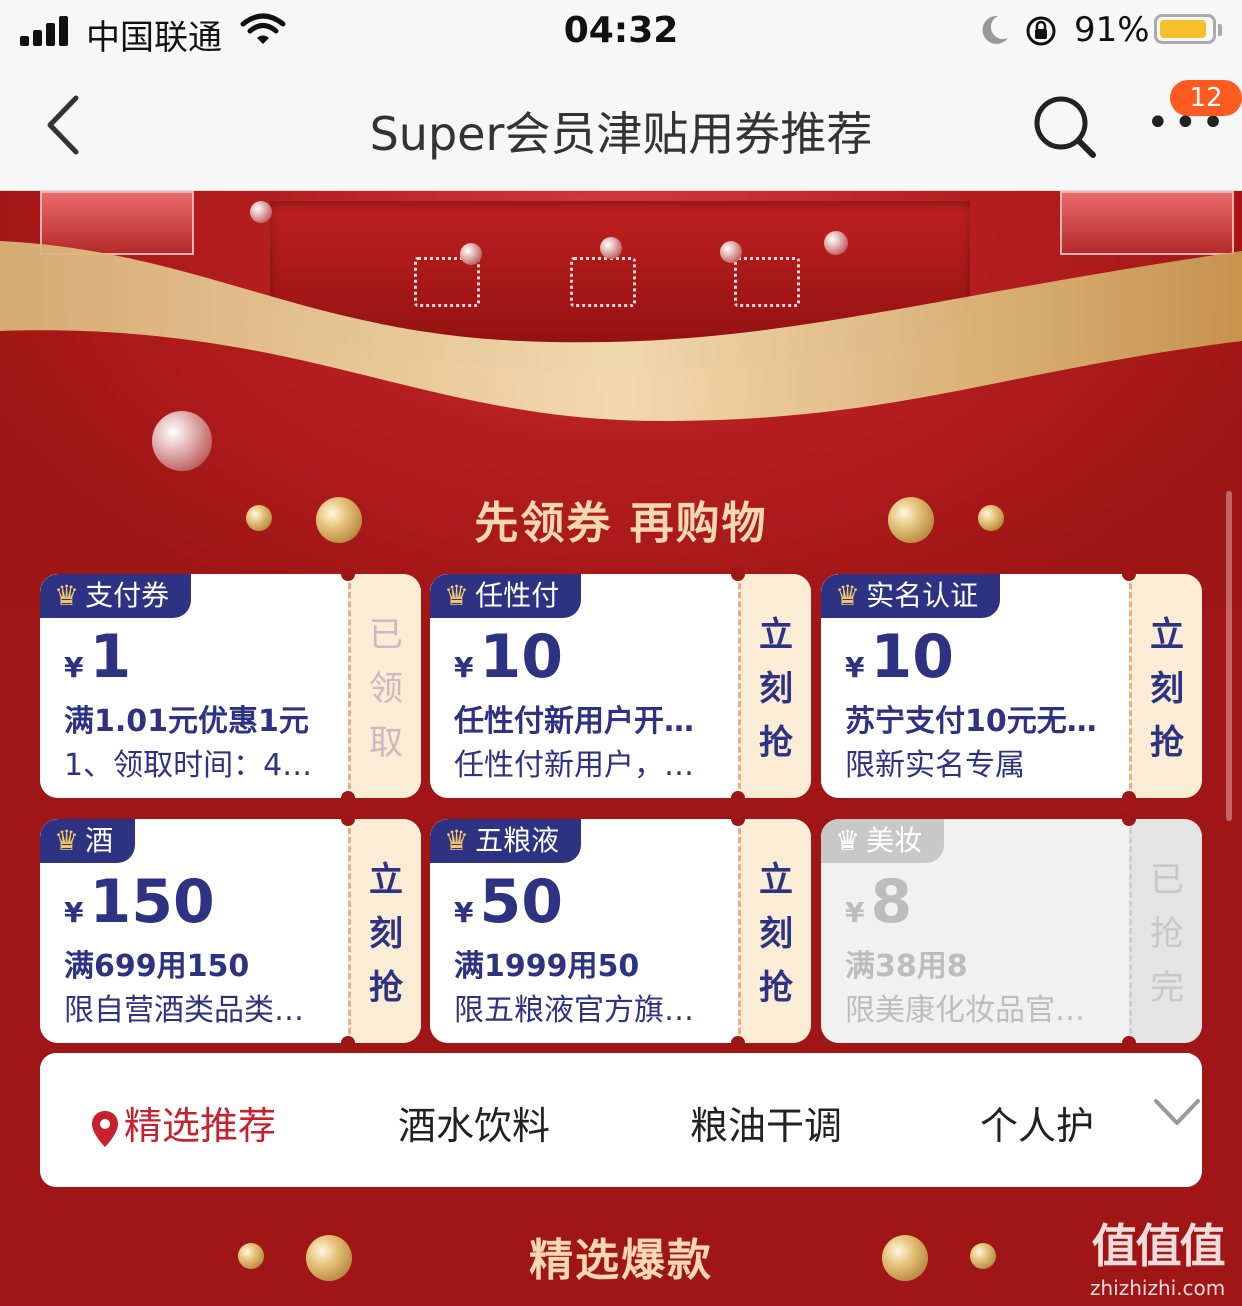  Describe the element at coordinates (1220, 30) in the screenshot. I see `battery-tip` at that location.